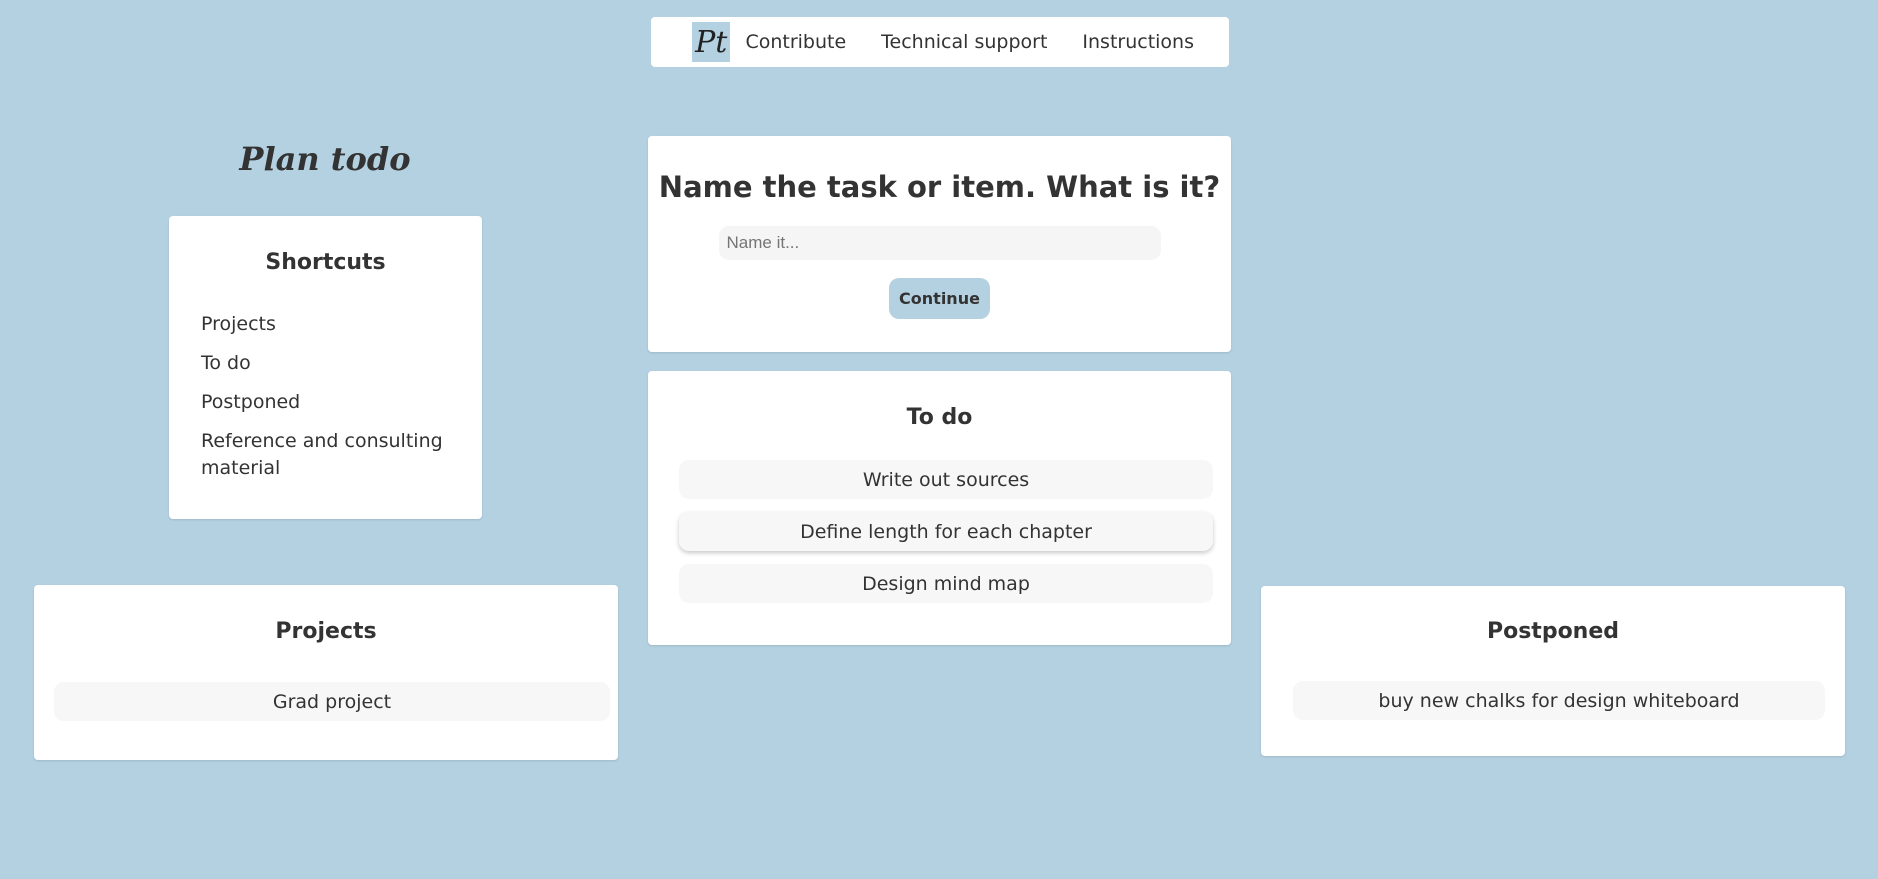  What do you see at coordinates (325, 159) in the screenshot?
I see `brand-title: Plan todo` at bounding box center [325, 159].